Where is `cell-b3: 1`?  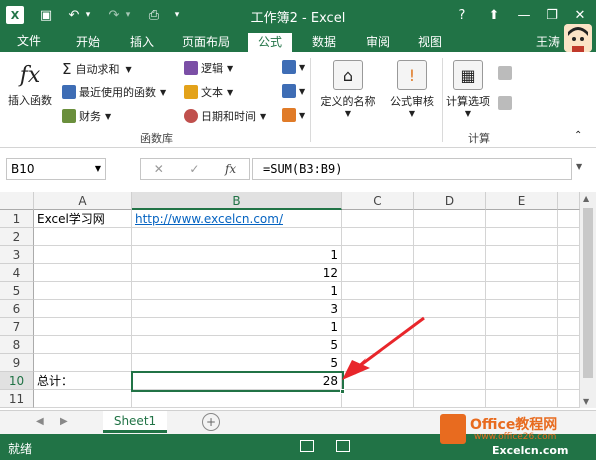
cell-b3: 1 is located at coordinates (237, 255).